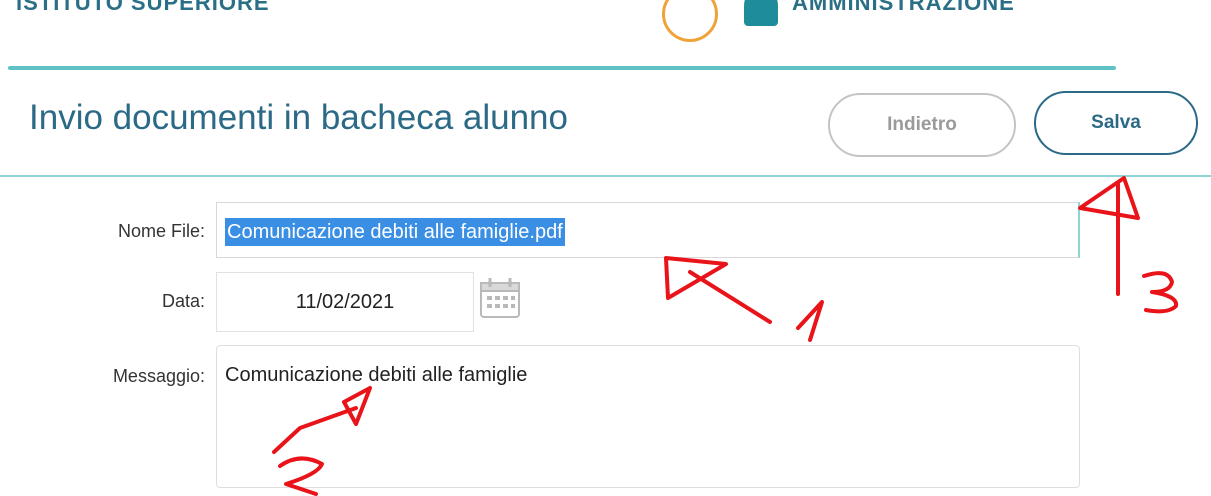  What do you see at coordinates (395, 232) in the screenshot?
I see `file-name-value: Comunicazione debiti alle famiglie.pdf` at bounding box center [395, 232].